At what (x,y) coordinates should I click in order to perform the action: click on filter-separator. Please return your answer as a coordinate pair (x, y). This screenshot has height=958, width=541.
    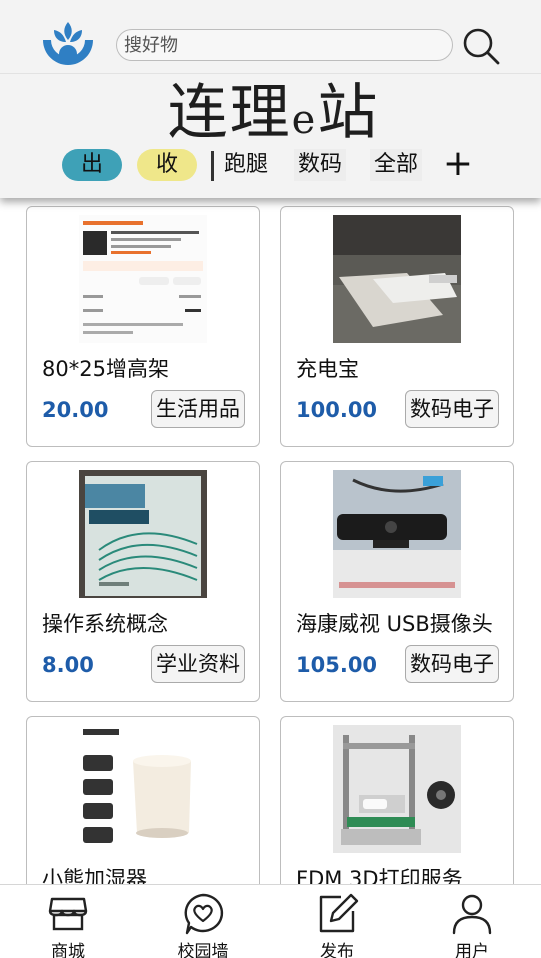
    Looking at the image, I should click on (212, 166).